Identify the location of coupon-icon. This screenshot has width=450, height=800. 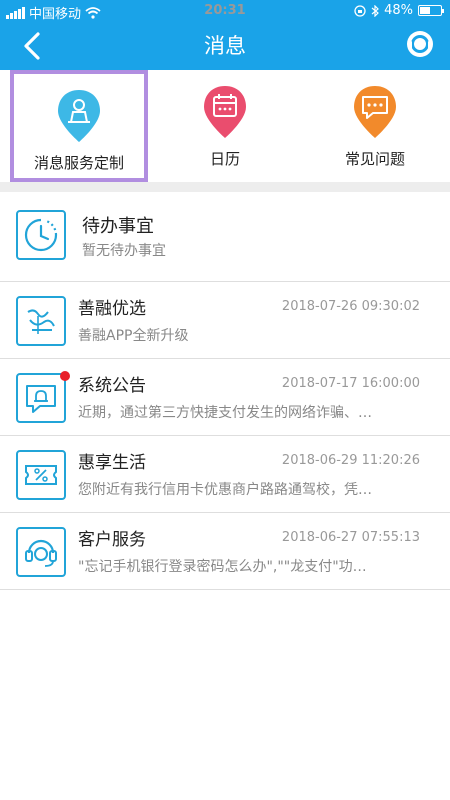
(41, 475).